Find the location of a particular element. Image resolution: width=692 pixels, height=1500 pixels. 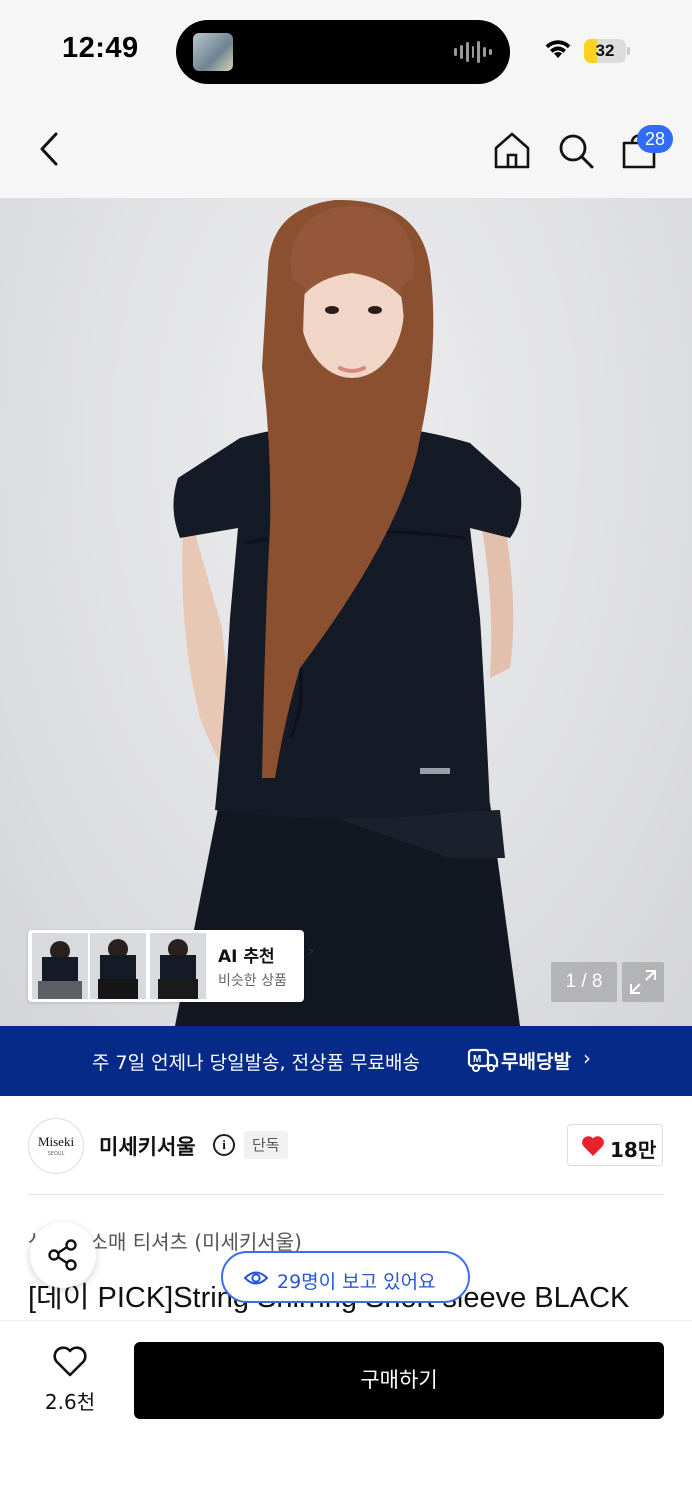

heart-filled-icon is located at coordinates (593, 1146).